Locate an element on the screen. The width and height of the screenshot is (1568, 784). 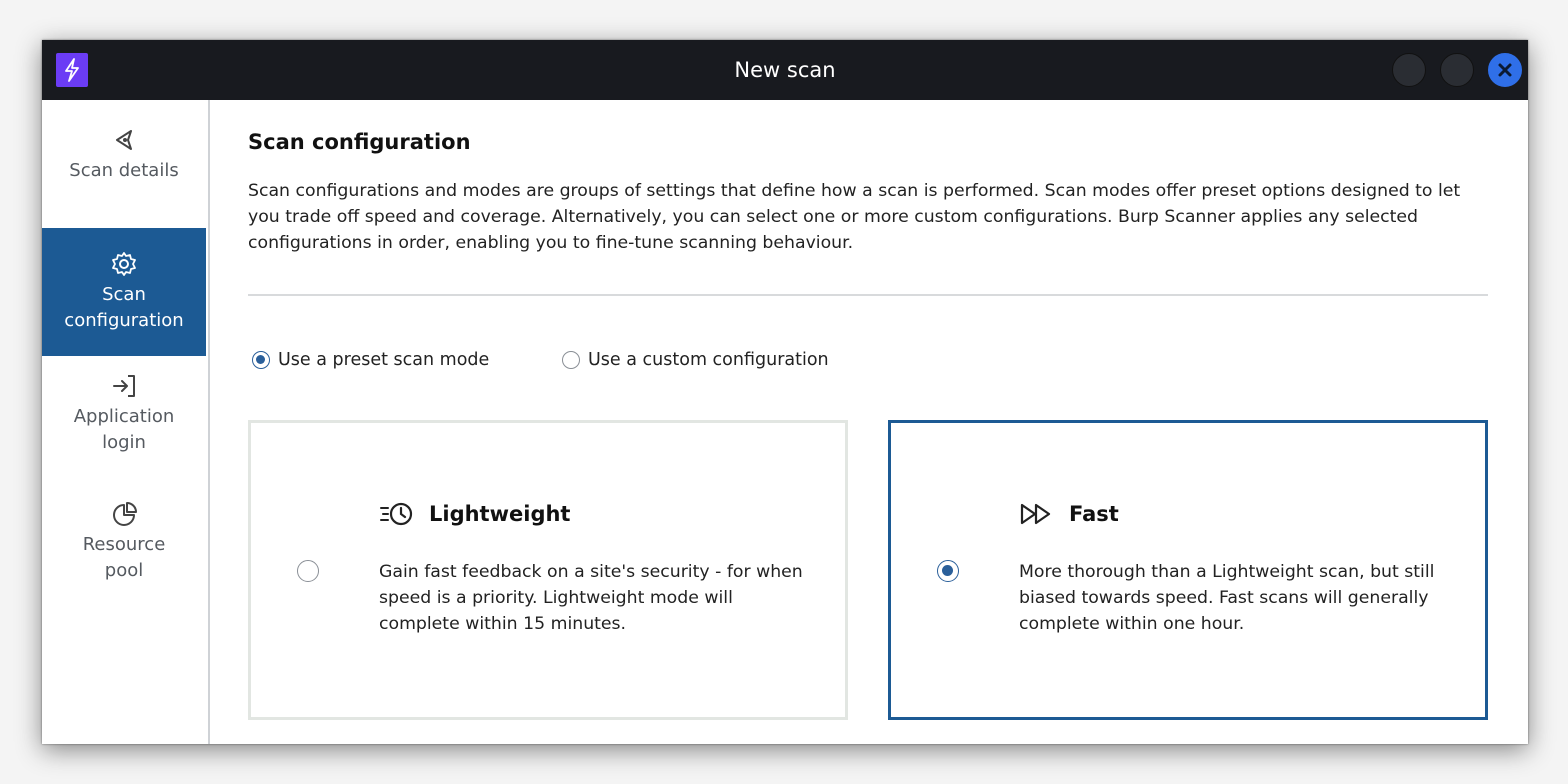
sidebar-item-label: Resource pool is located at coordinates (124, 557).